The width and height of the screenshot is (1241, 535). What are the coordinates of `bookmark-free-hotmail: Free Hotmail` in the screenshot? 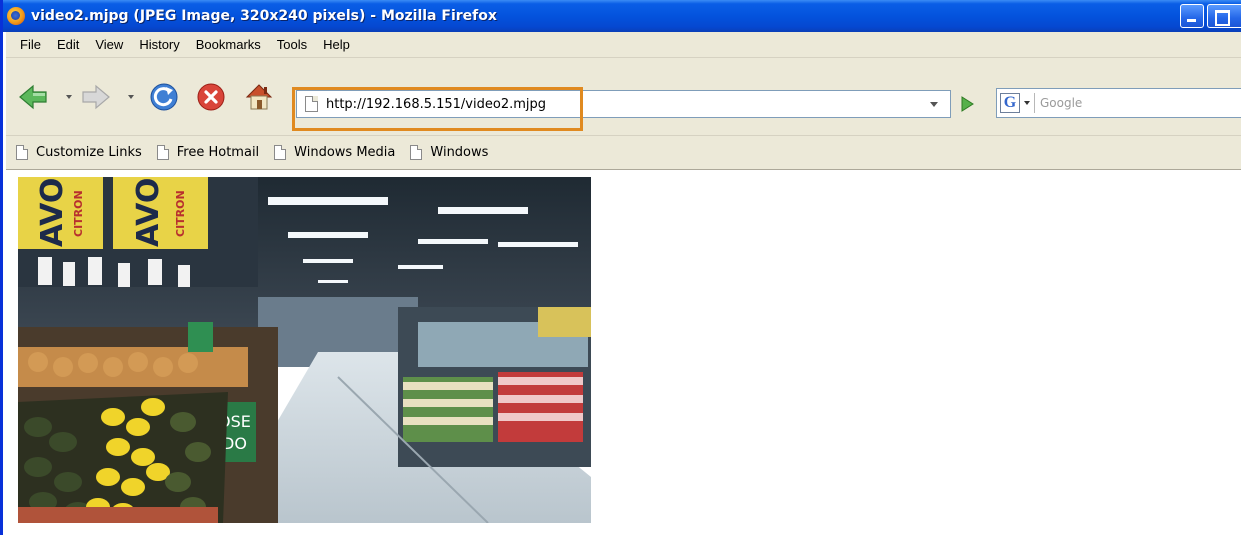 It's located at (205, 153).